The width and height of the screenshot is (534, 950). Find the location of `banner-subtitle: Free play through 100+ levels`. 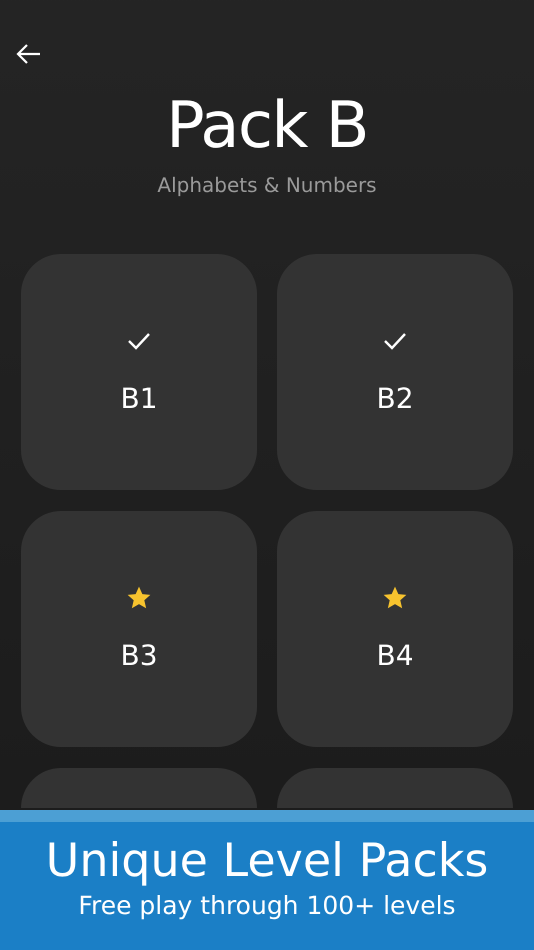

banner-subtitle: Free play through 100+ levels is located at coordinates (267, 906).